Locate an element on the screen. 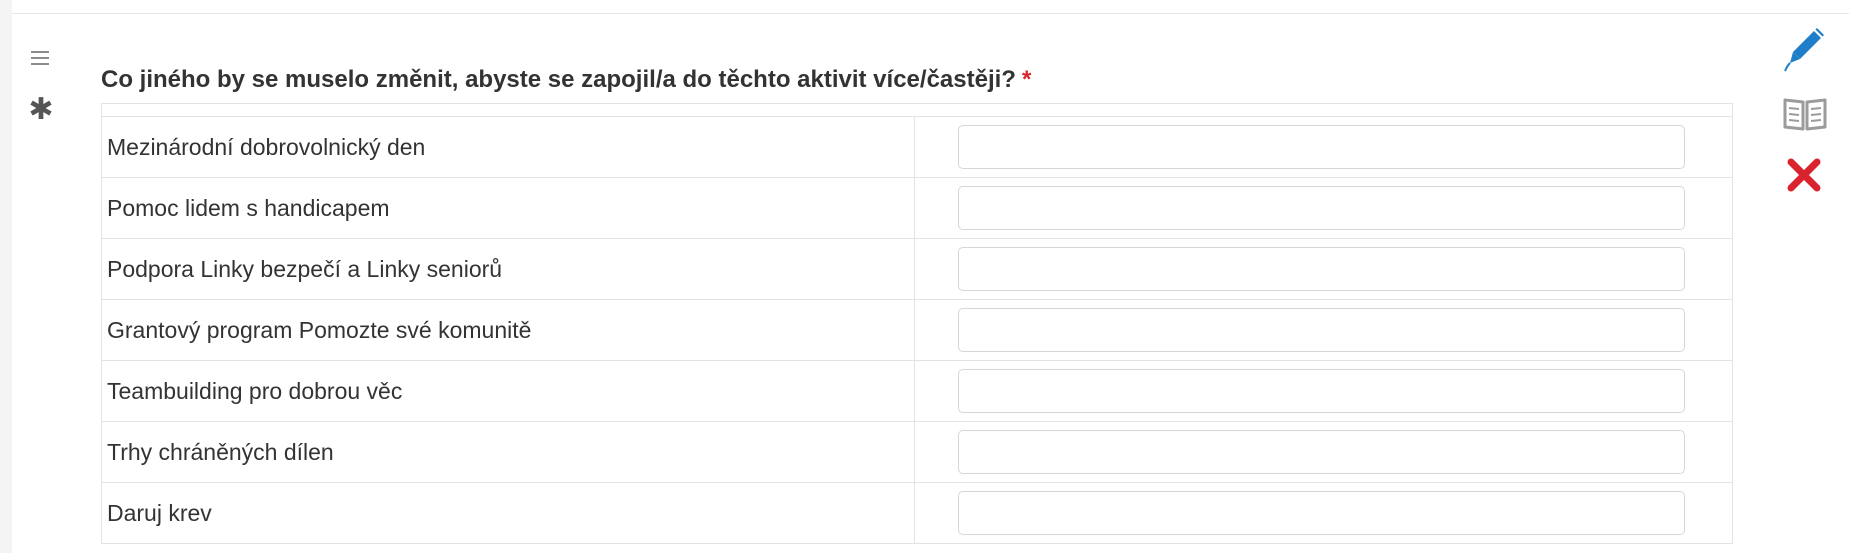  table-row: Grantový program Pomozte své komunitě is located at coordinates (917, 330).